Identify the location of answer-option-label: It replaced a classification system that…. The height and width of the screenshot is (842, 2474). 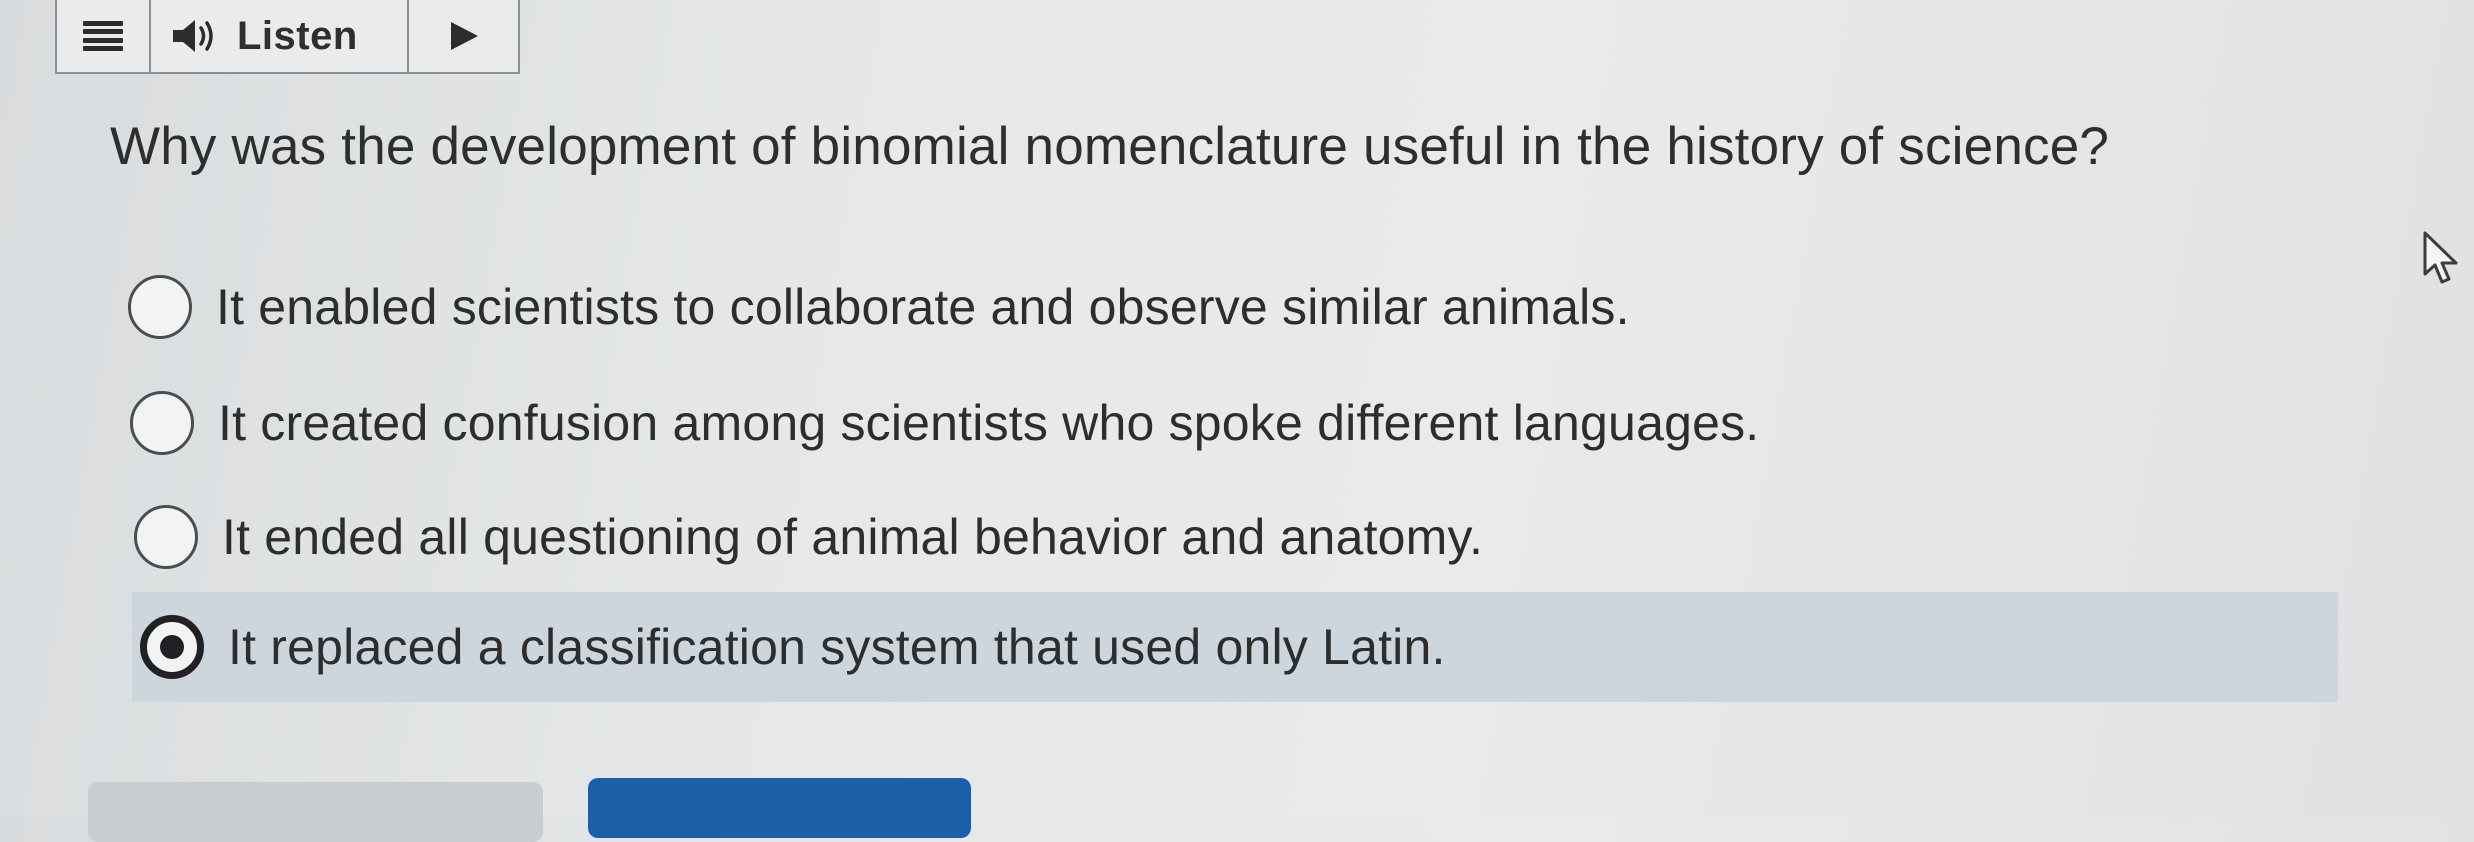
(837, 647).